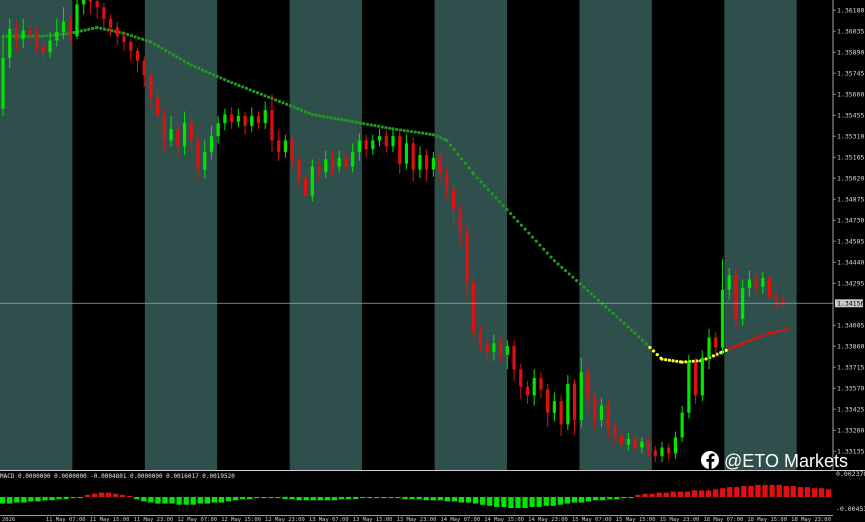  I want to click on price-axis-label: 1.35020, so click(850, 178).